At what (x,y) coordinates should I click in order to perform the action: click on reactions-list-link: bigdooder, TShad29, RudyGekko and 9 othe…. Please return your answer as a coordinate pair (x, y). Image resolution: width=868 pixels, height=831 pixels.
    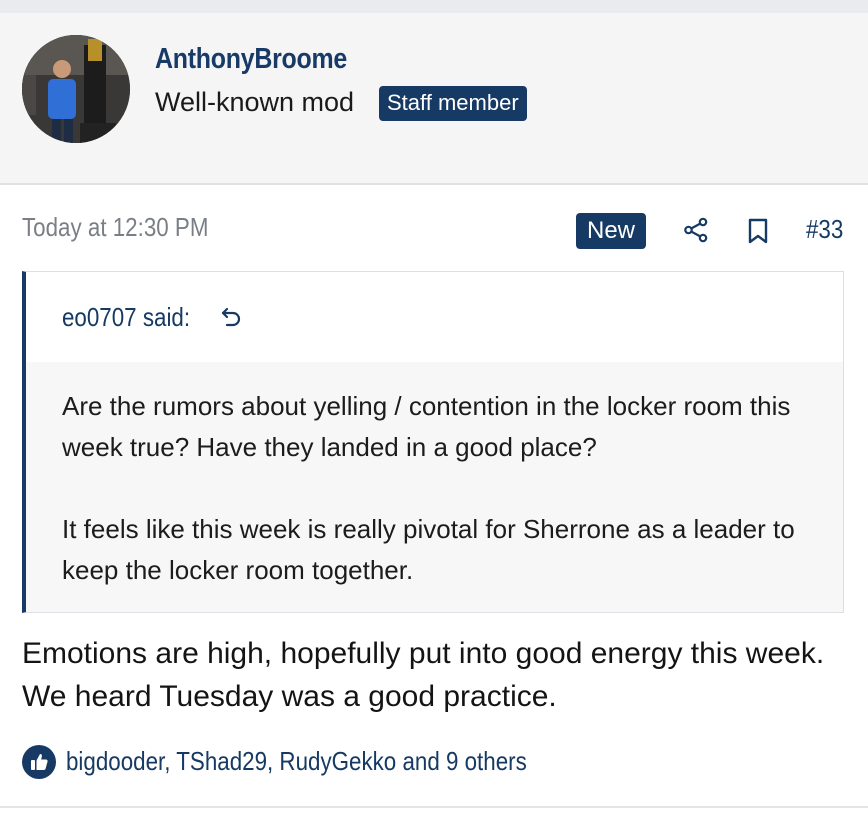
    Looking at the image, I should click on (296, 761).